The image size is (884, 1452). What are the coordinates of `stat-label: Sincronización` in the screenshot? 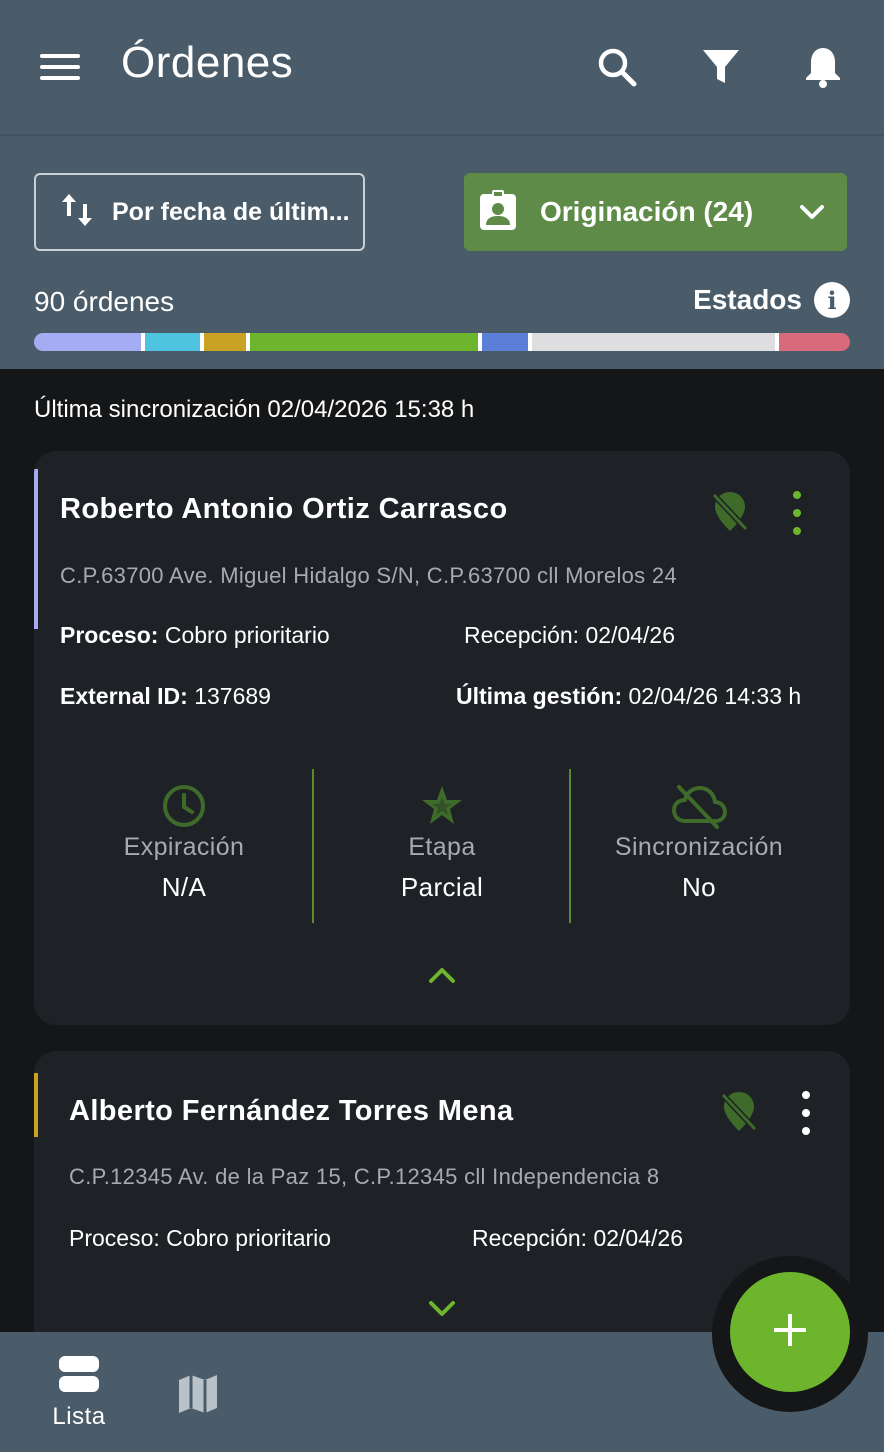 It's located at (699, 847).